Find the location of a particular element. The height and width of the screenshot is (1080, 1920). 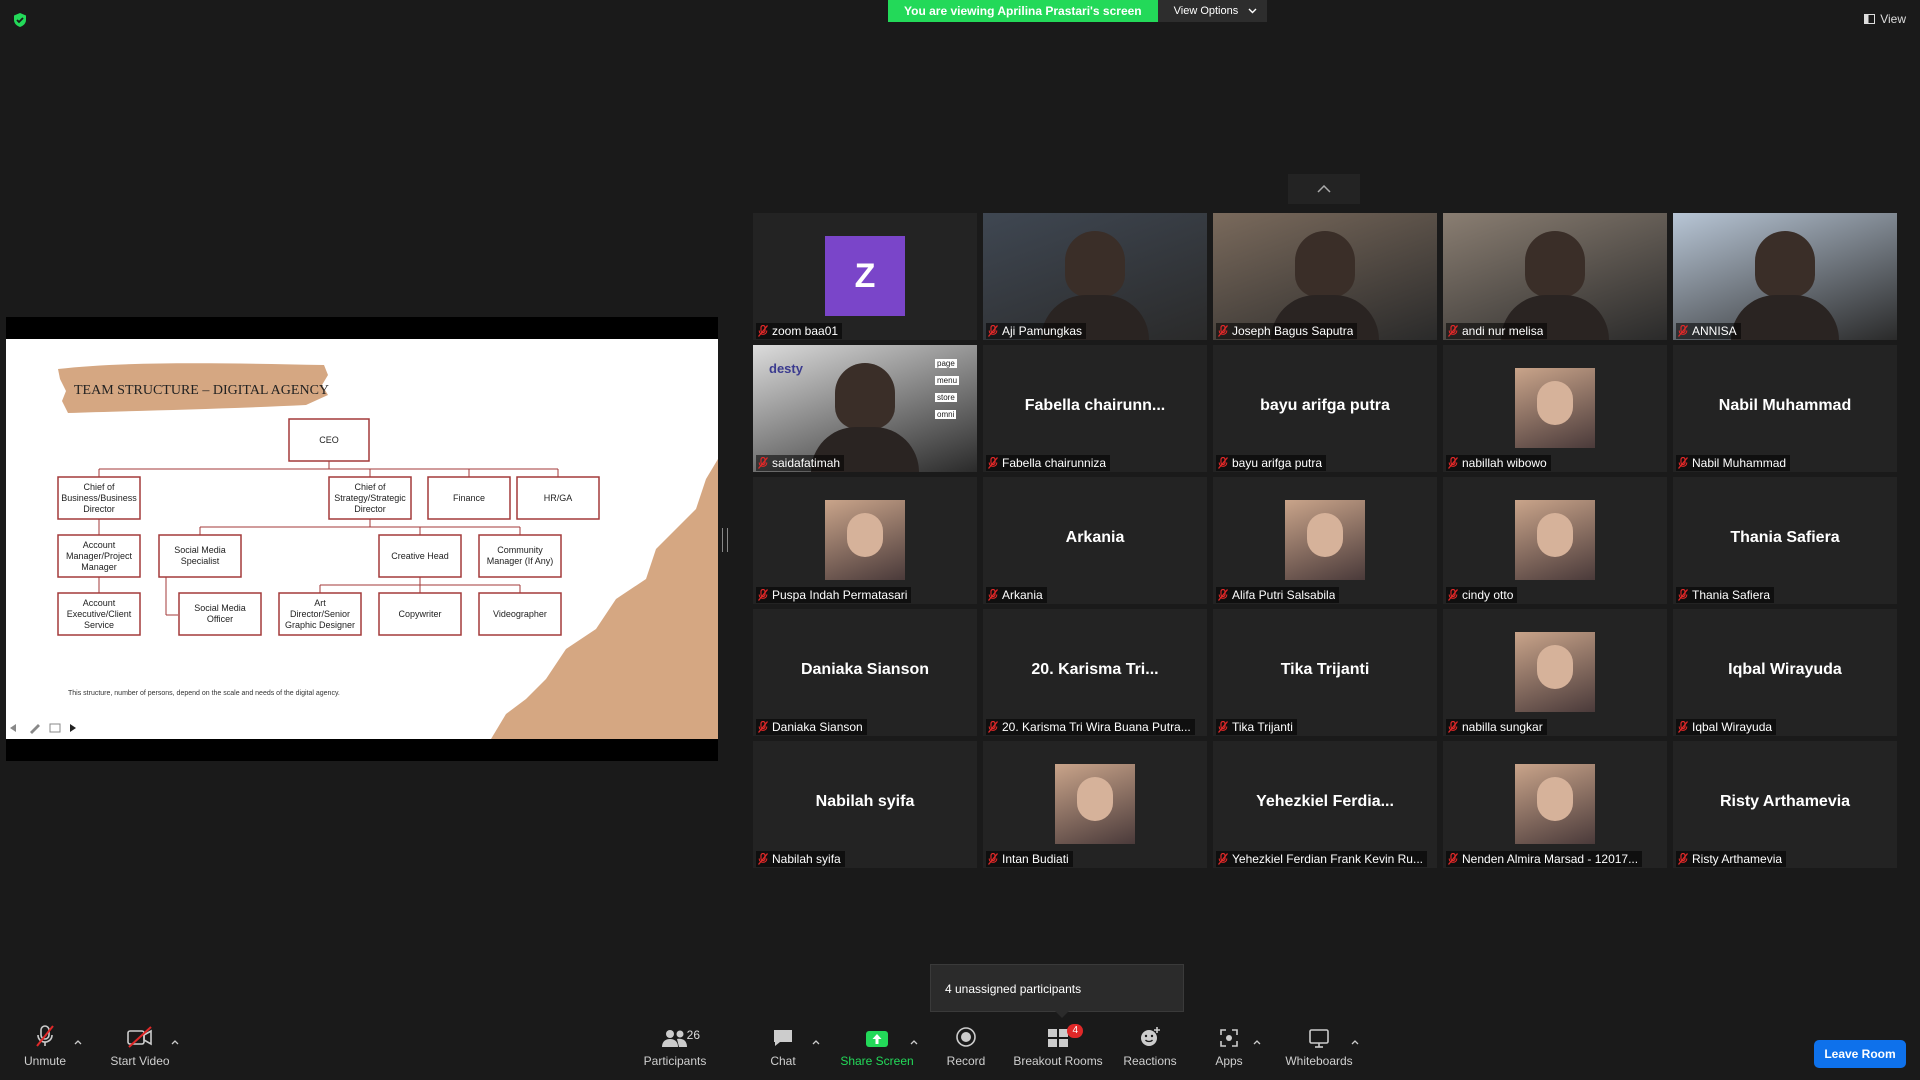

participant-display-name: Thania Safiera is located at coordinates (1785, 537).